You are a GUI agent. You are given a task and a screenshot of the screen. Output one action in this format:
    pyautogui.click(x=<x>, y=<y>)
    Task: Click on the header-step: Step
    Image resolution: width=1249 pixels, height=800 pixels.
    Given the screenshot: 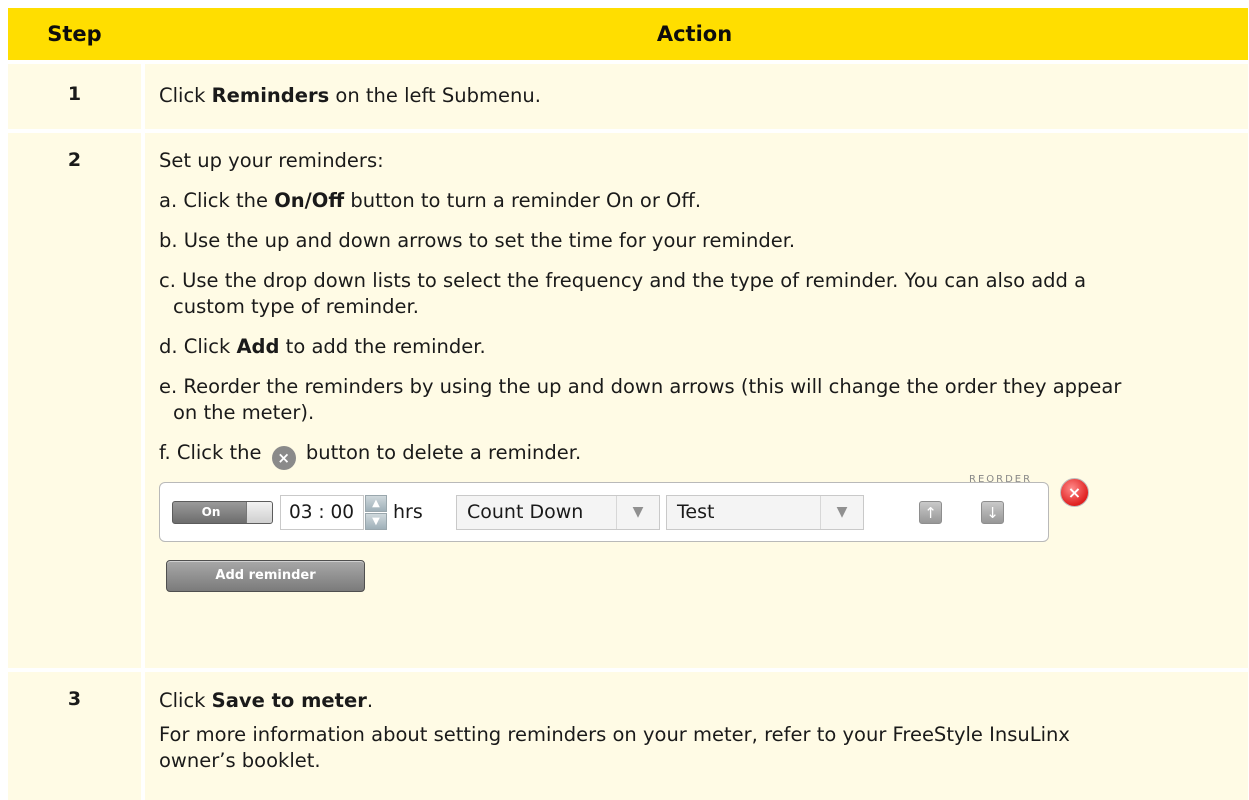 What is the action you would take?
    pyautogui.click(x=74, y=34)
    